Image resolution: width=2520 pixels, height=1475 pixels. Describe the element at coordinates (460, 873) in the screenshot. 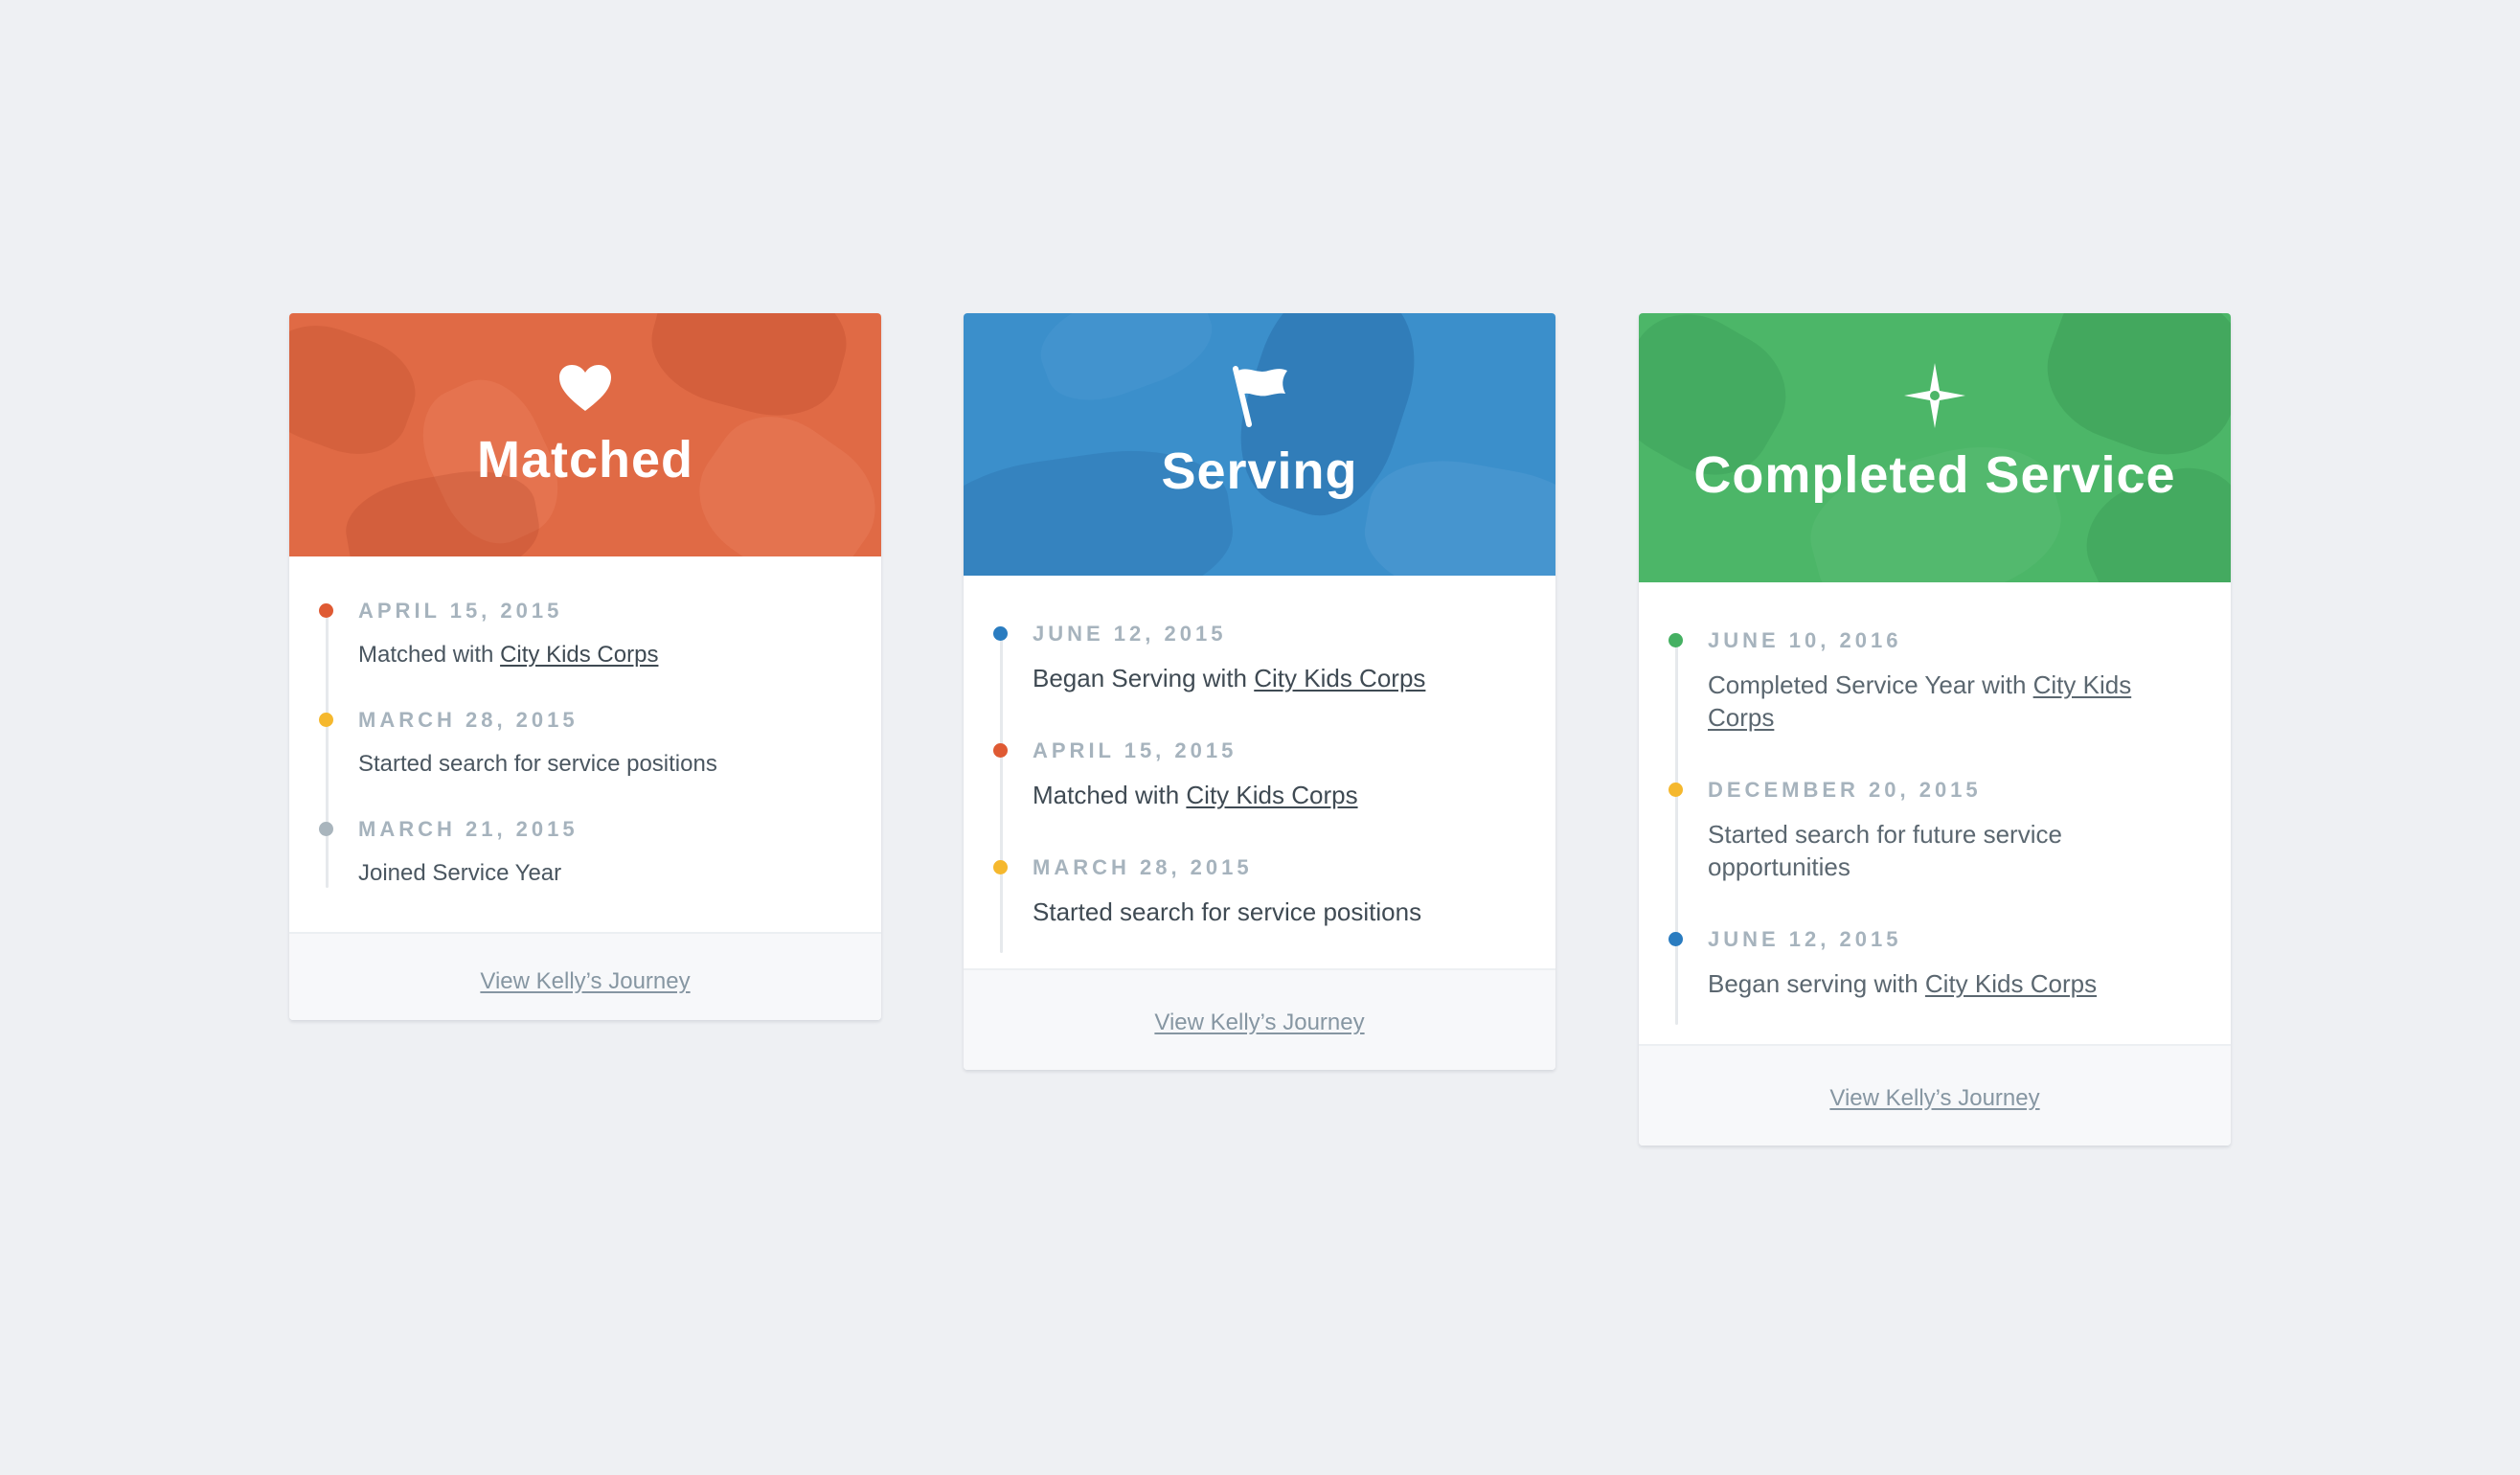

I see `entry-text: Joined Service Year` at that location.